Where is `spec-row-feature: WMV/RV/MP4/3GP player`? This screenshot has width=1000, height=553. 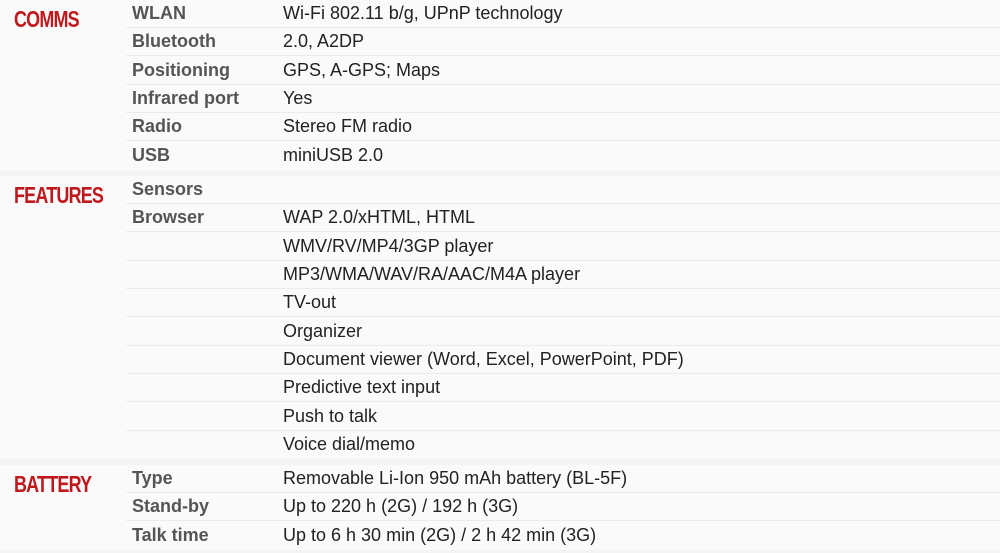 spec-row-feature: WMV/RV/MP4/3GP player is located at coordinates (500, 247).